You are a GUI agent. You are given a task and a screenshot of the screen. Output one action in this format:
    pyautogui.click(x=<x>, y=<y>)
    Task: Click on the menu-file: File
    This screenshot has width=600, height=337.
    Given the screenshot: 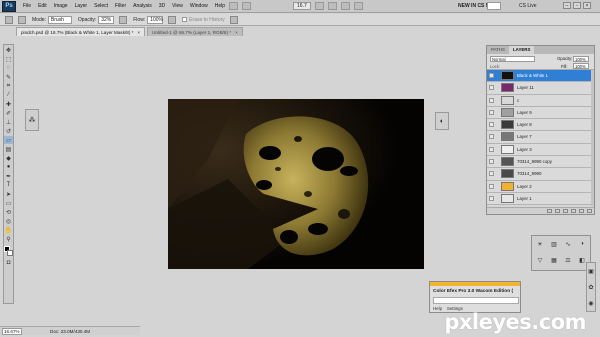 What is the action you would take?
    pyautogui.click(x=27, y=6)
    